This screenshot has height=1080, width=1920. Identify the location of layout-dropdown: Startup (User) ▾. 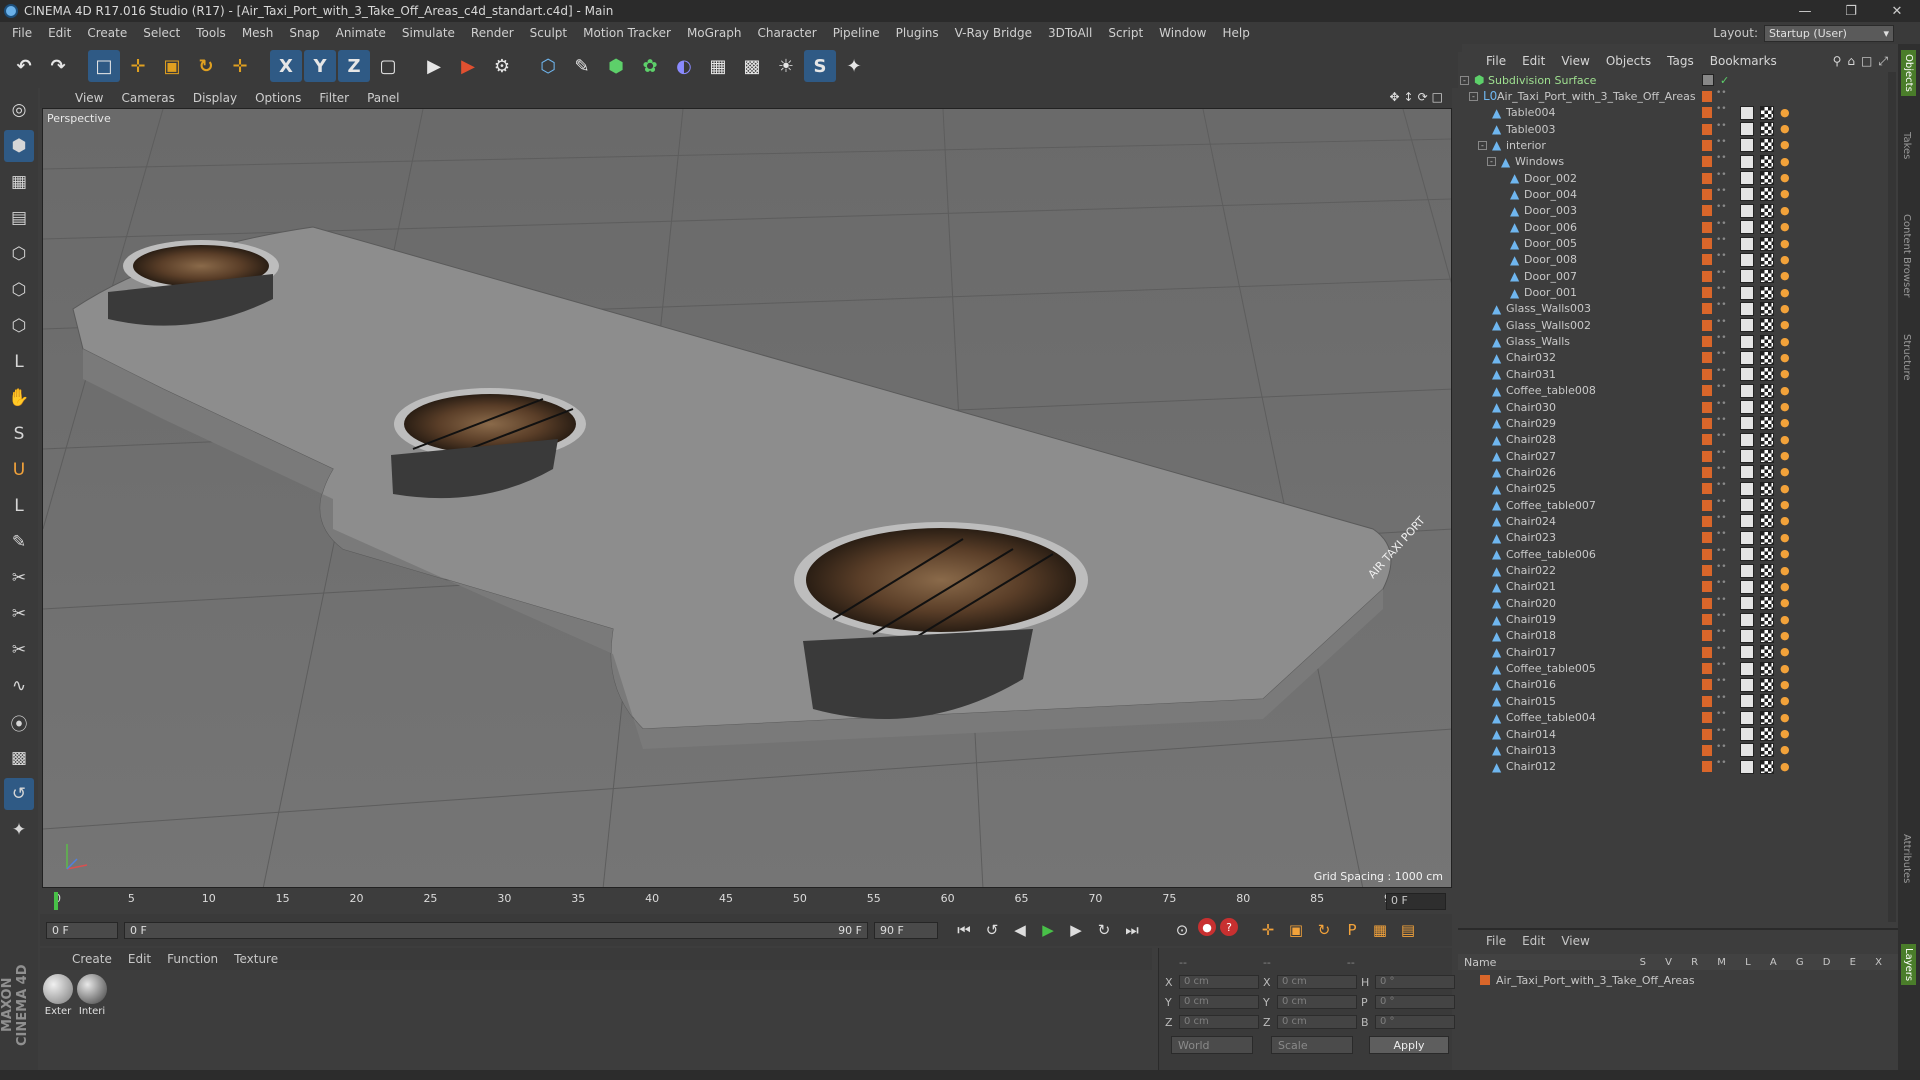
(1829, 33).